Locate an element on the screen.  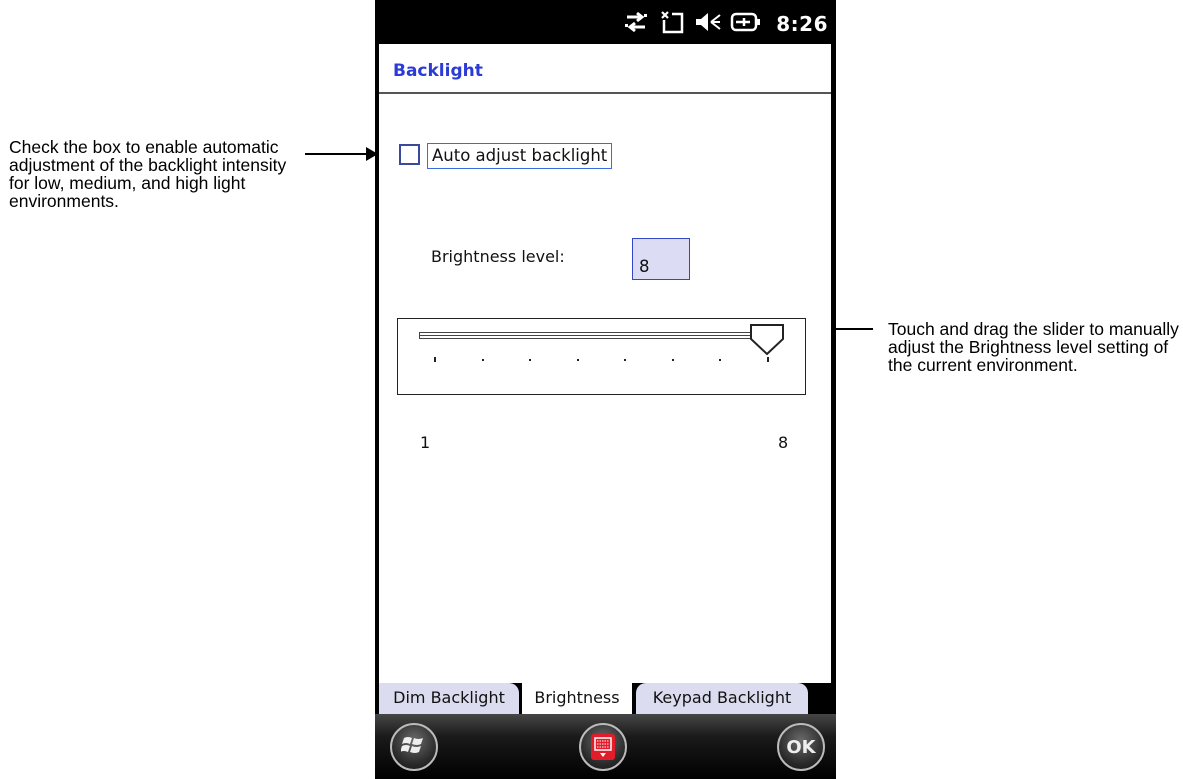
battery-charging-icon is located at coordinates (746, 22).